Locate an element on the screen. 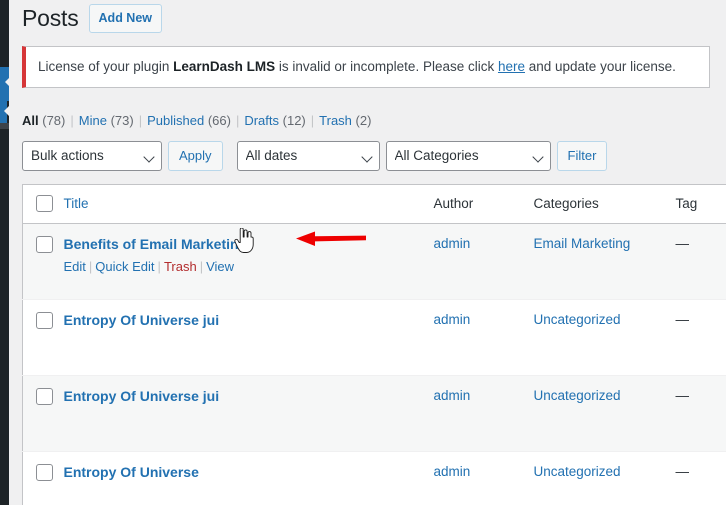 This screenshot has height=505, width=726. dates-select: All dates is located at coordinates (308, 156).